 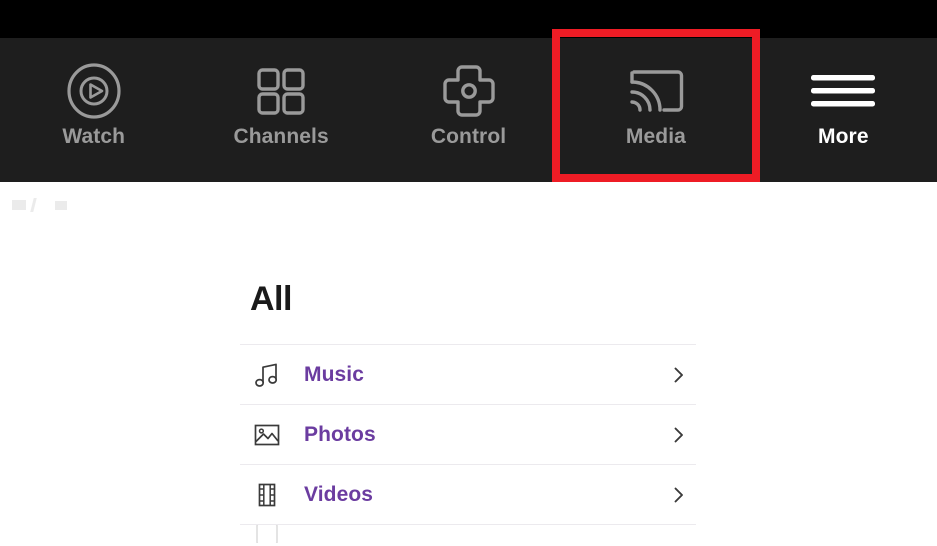 I want to click on page-title: All, so click(x=271, y=299).